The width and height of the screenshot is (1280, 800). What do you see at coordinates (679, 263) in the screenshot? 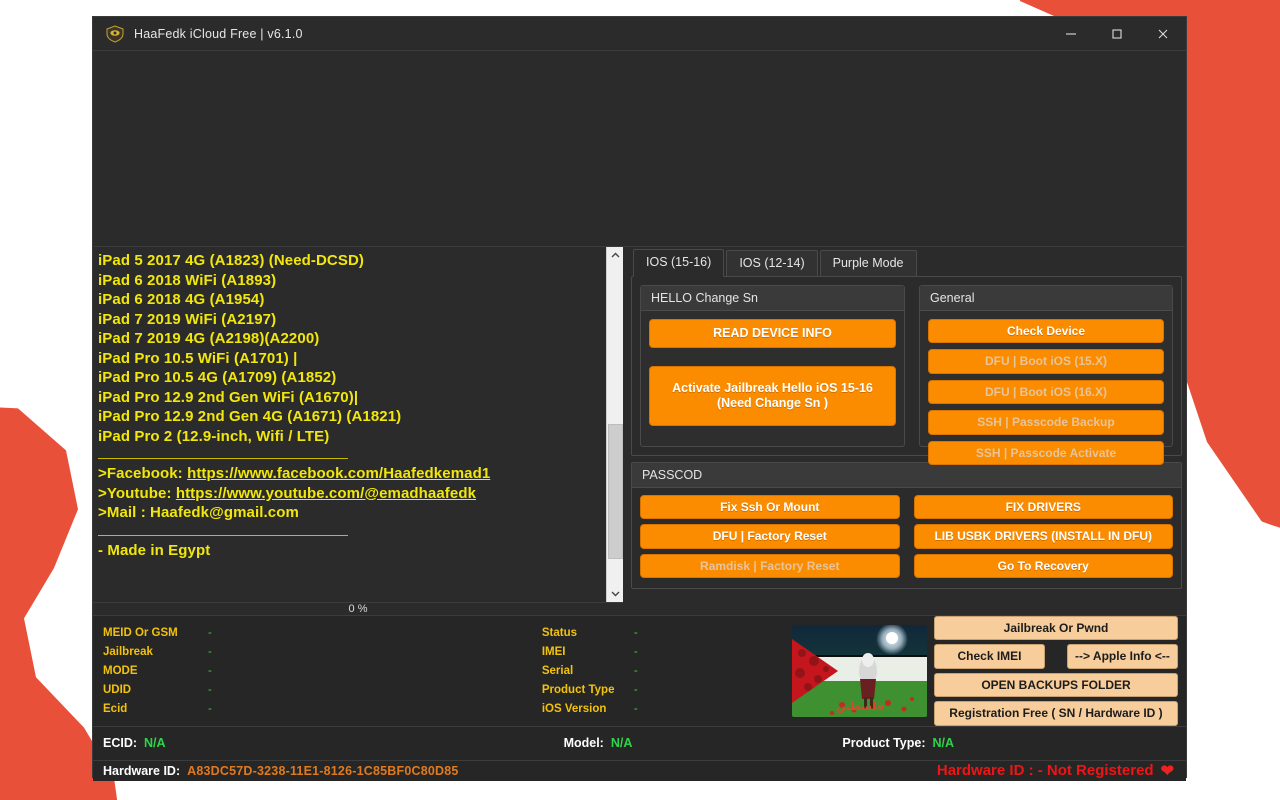
I see `tab-ios-15-16: IOS (15-16)` at bounding box center [679, 263].